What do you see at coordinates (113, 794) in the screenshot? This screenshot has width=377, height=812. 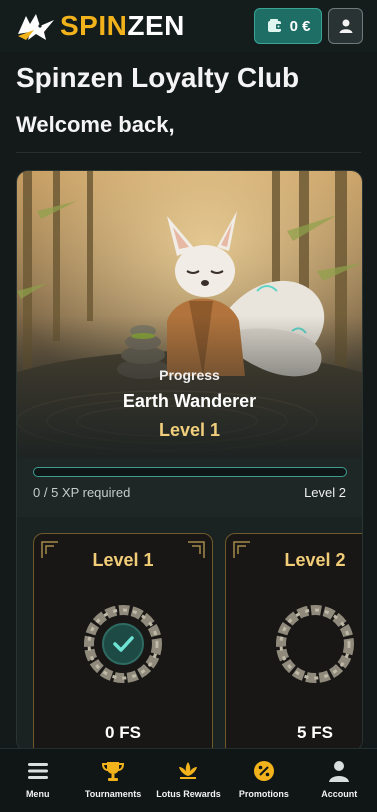 I see `nav-label: Tournaments` at bounding box center [113, 794].